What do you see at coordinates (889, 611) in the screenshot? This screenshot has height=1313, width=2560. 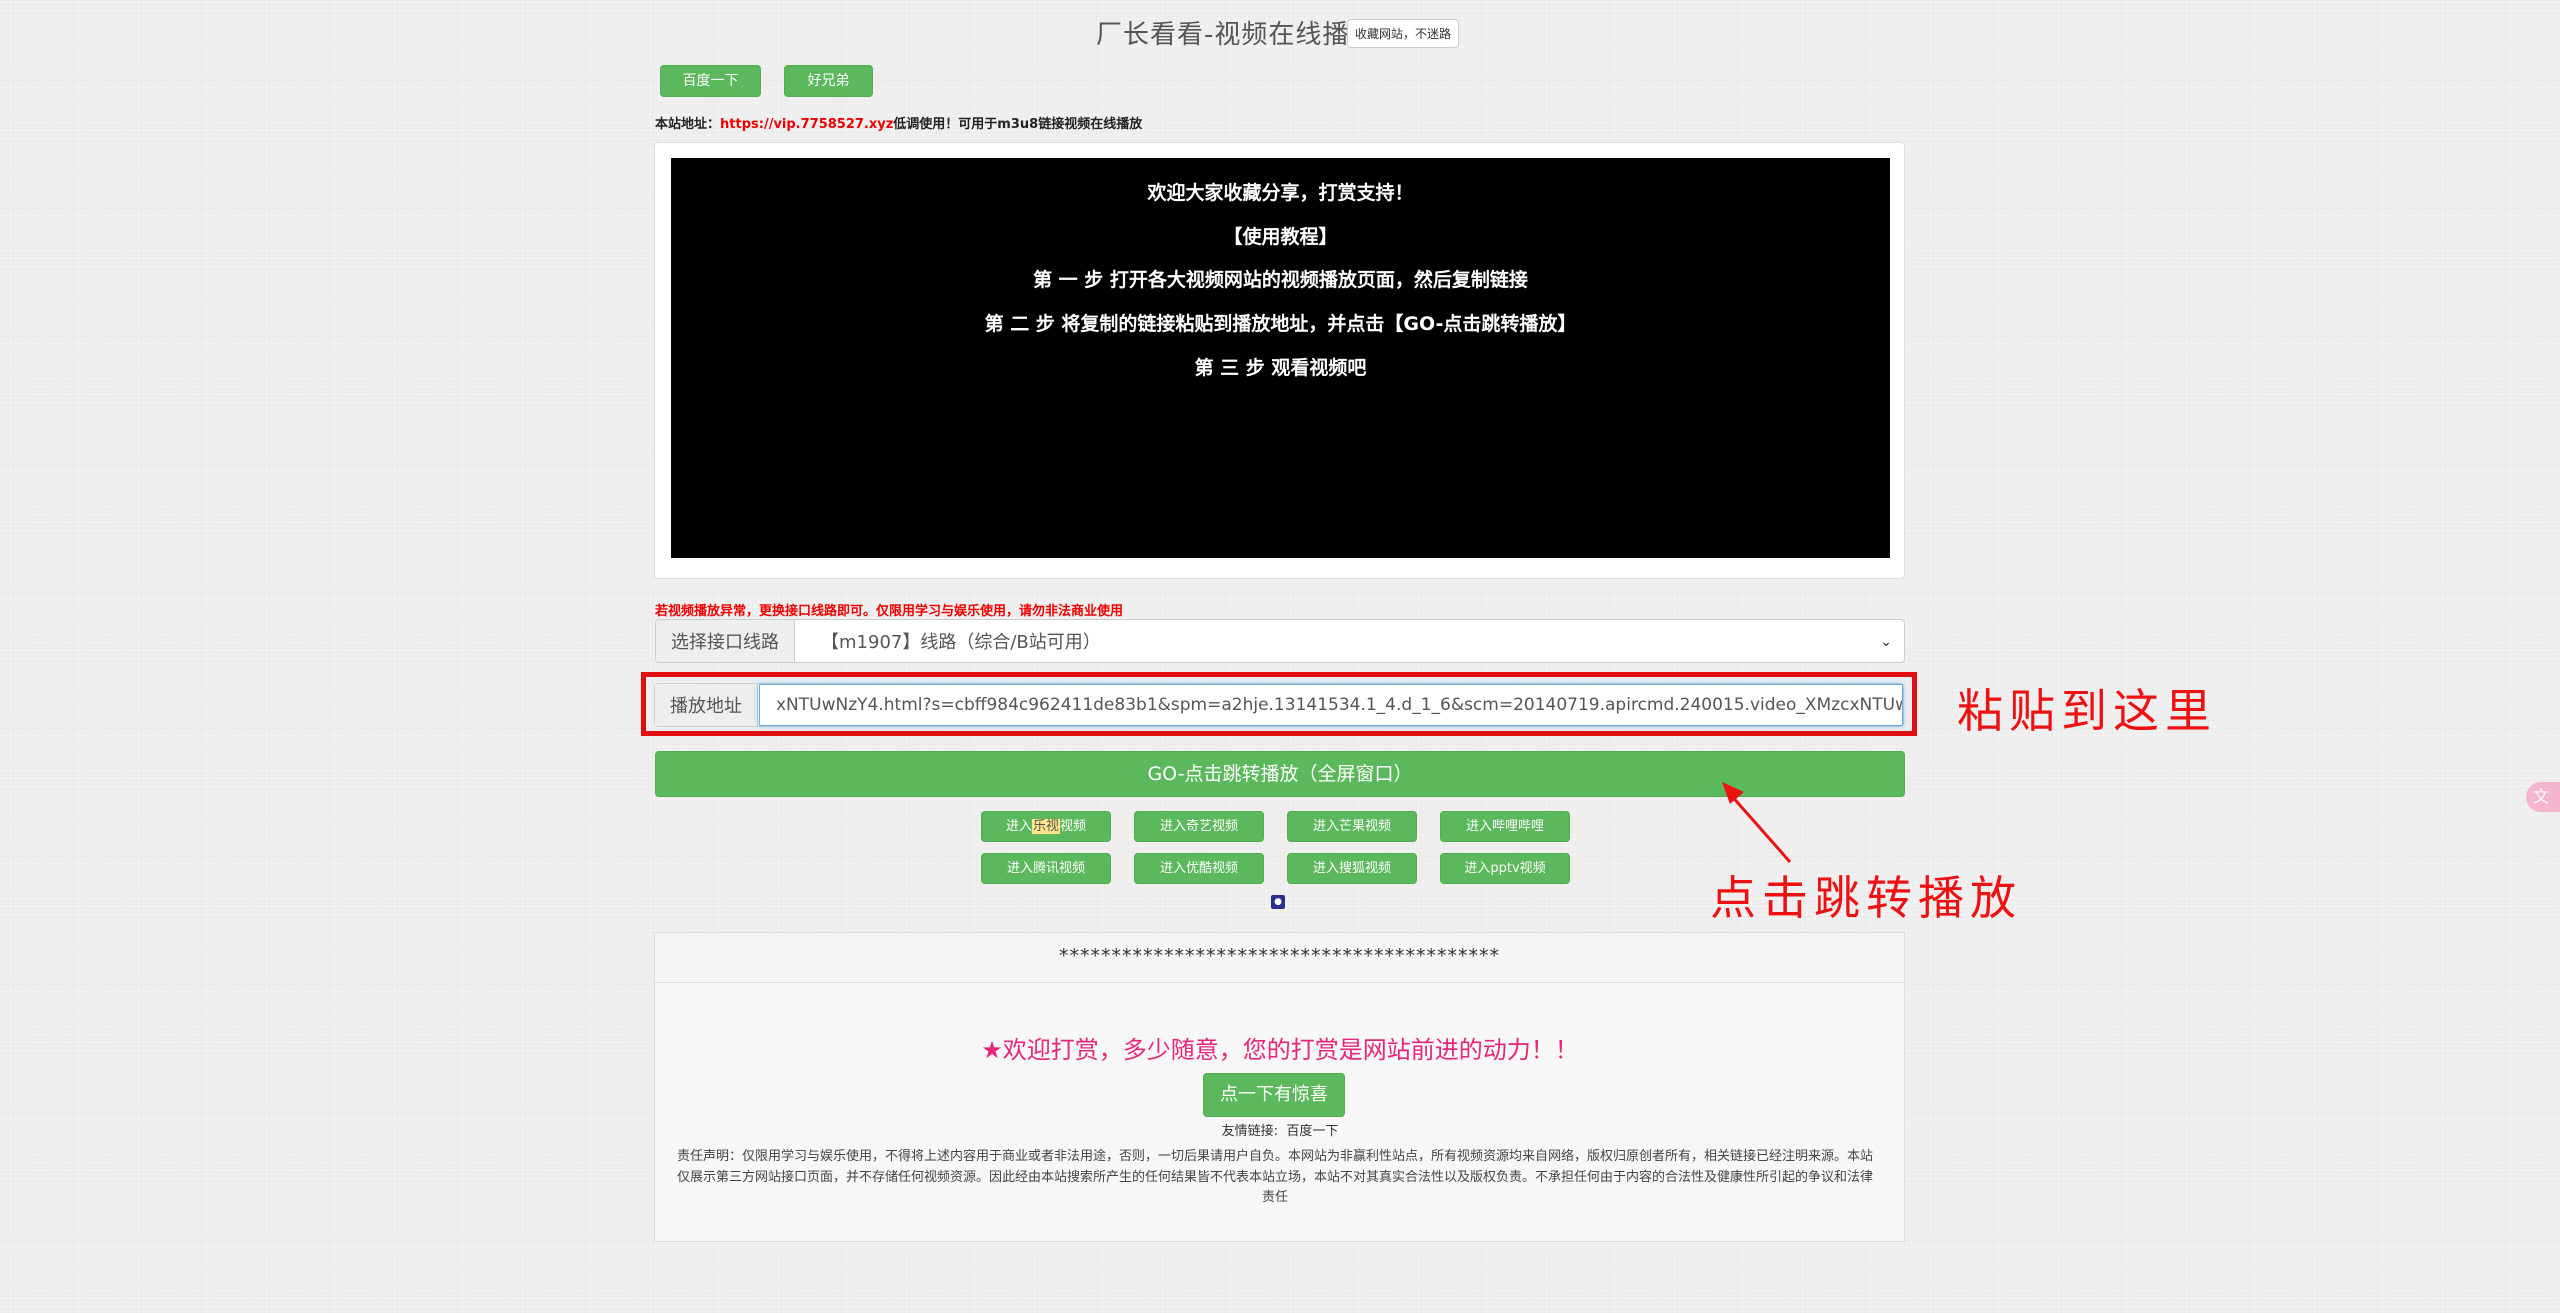 I see `warning-text: 若视频播放异常，更换接口线路即可。仅限用学习与娱乐使用，请勿非法商业使用` at bounding box center [889, 611].